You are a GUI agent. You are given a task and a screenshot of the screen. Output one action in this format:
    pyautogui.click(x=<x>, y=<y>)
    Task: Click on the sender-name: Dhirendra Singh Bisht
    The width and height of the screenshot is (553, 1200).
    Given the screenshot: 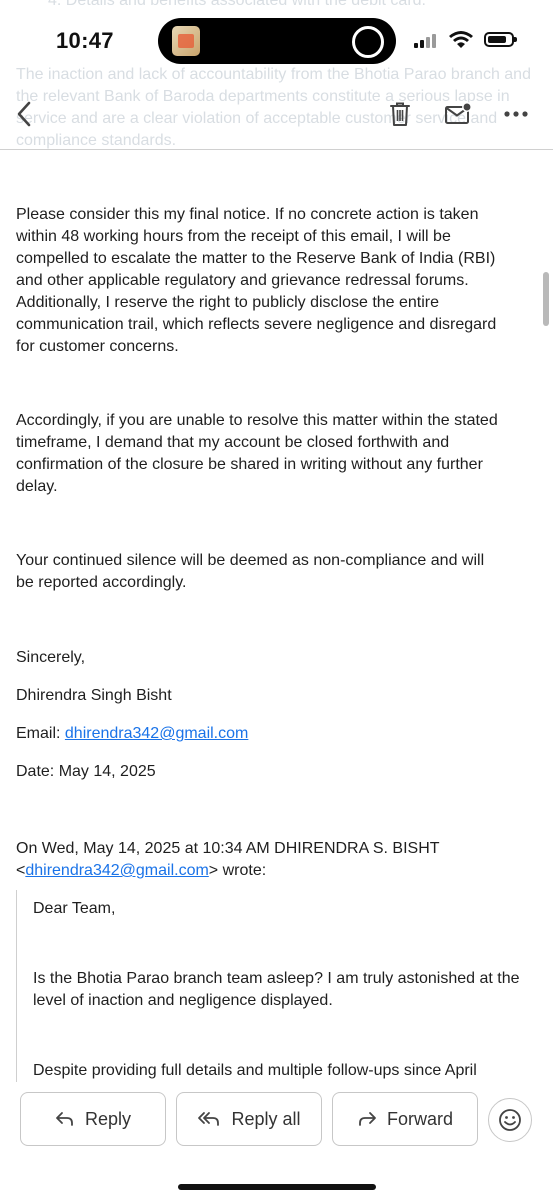 What is the action you would take?
    pyautogui.click(x=94, y=695)
    